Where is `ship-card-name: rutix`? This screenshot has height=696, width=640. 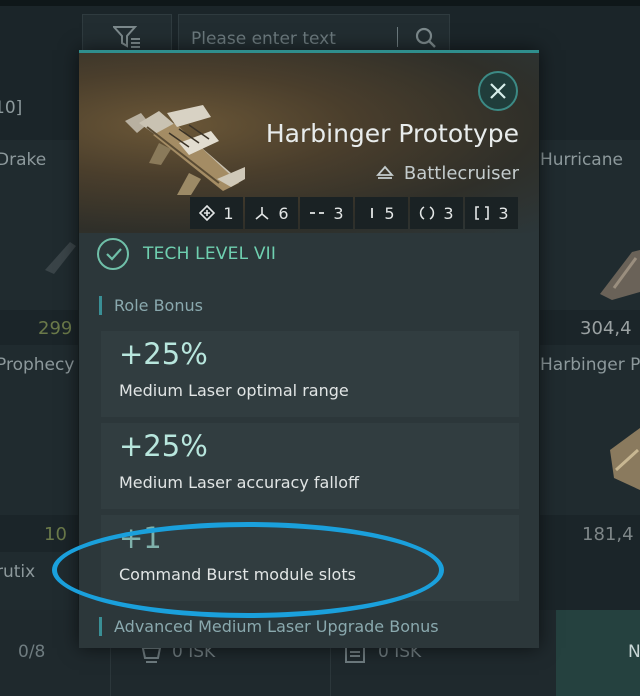
ship-card-name: rutix is located at coordinates (18, 572).